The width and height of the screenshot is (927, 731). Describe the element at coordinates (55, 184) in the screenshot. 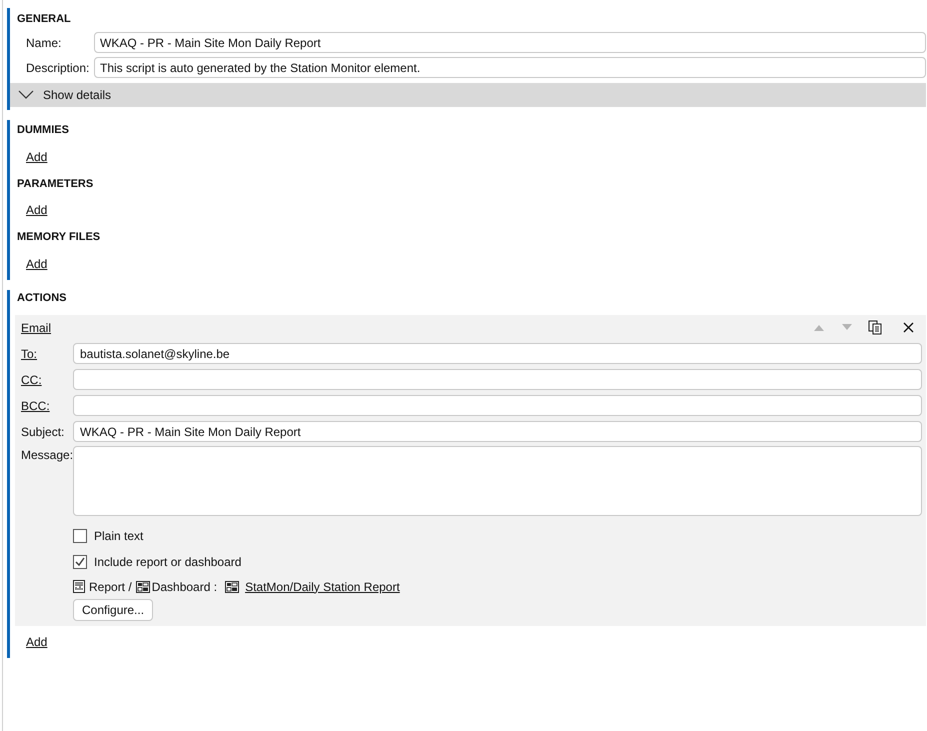

I see `section-heading: PARAMETERS` at that location.